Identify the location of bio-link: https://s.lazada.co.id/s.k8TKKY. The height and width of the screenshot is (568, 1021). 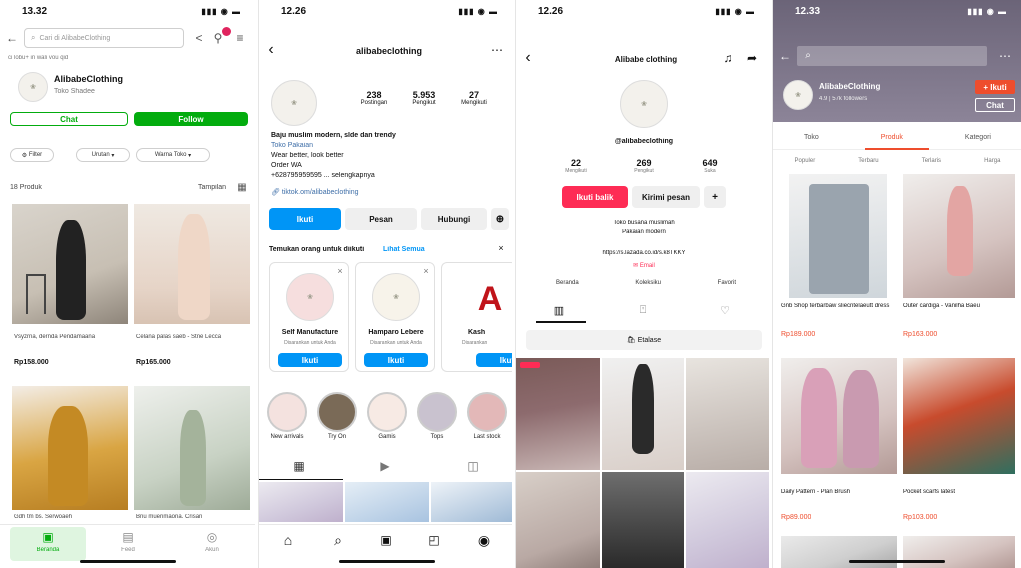
(644, 253).